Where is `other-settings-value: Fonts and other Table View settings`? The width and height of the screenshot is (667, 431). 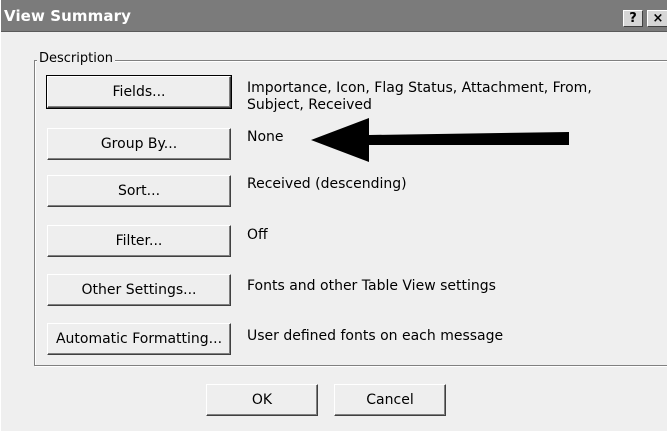
other-settings-value: Fonts and other Table View settings is located at coordinates (371, 286).